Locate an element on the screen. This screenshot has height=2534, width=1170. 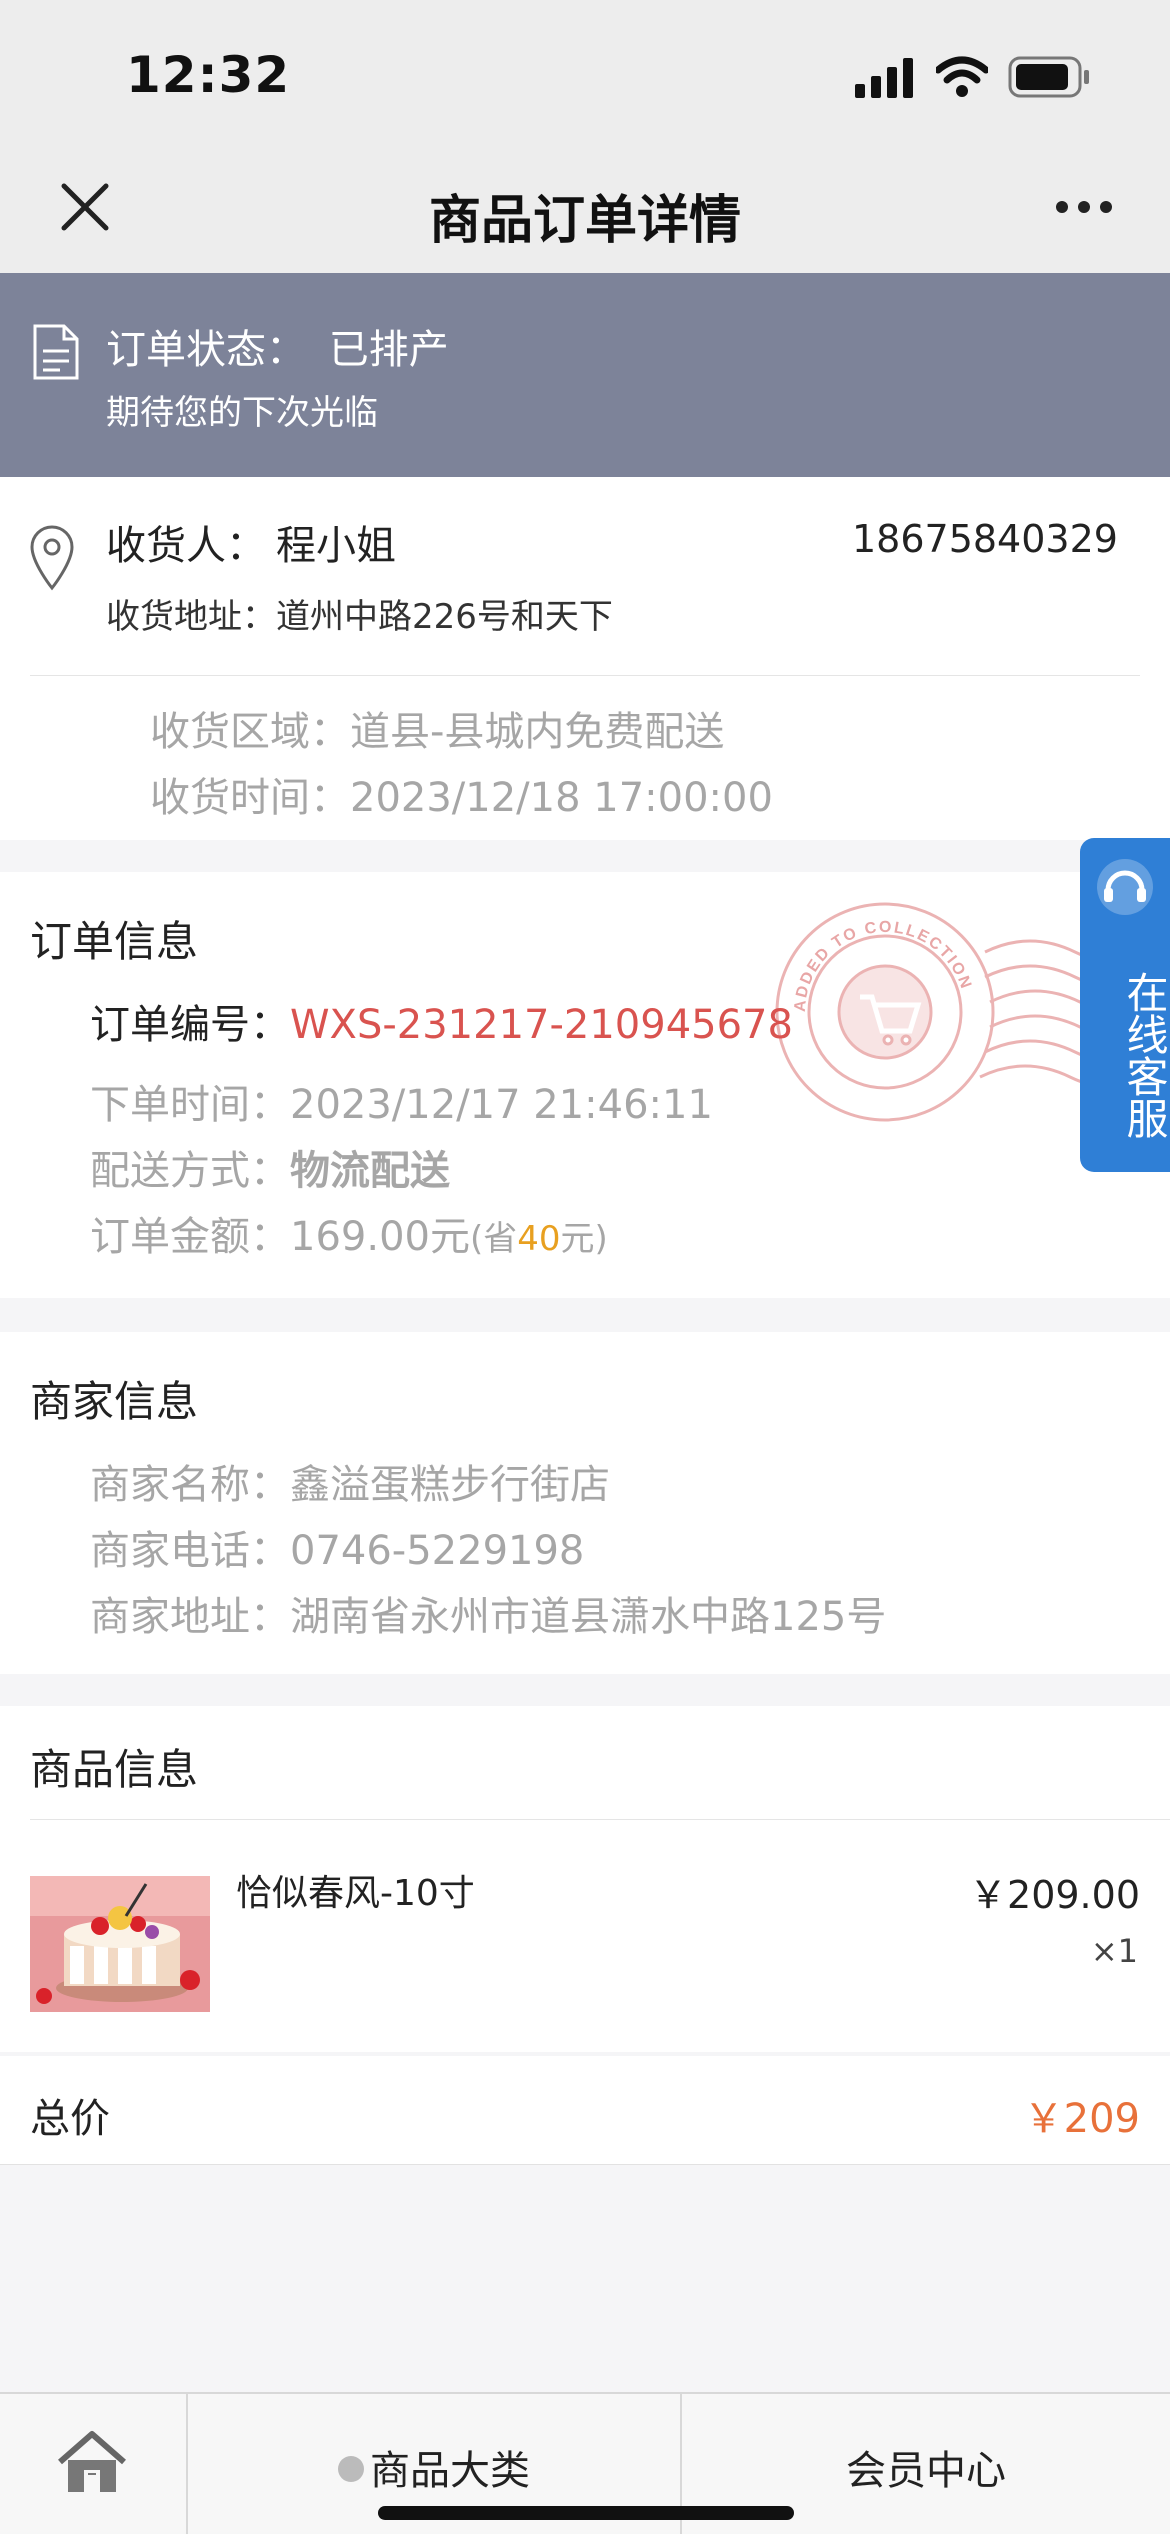
merchant-title: 商家信息 is located at coordinates (114, 1401).